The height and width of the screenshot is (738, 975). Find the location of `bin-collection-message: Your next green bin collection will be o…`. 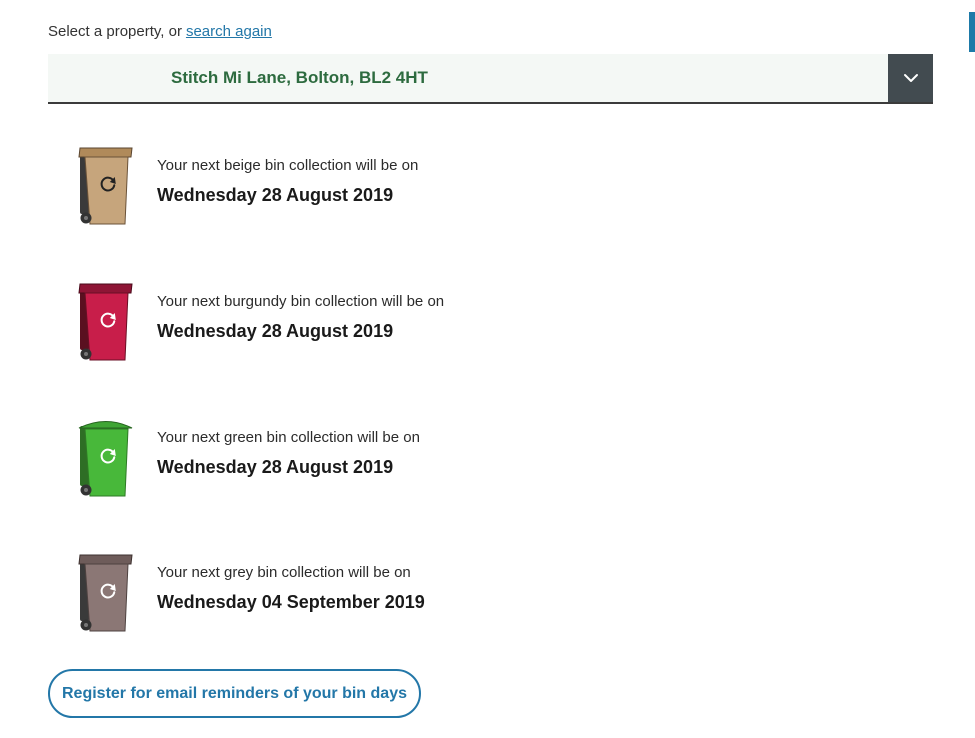

bin-collection-message: Your next green bin collection will be o… is located at coordinates (288, 437).